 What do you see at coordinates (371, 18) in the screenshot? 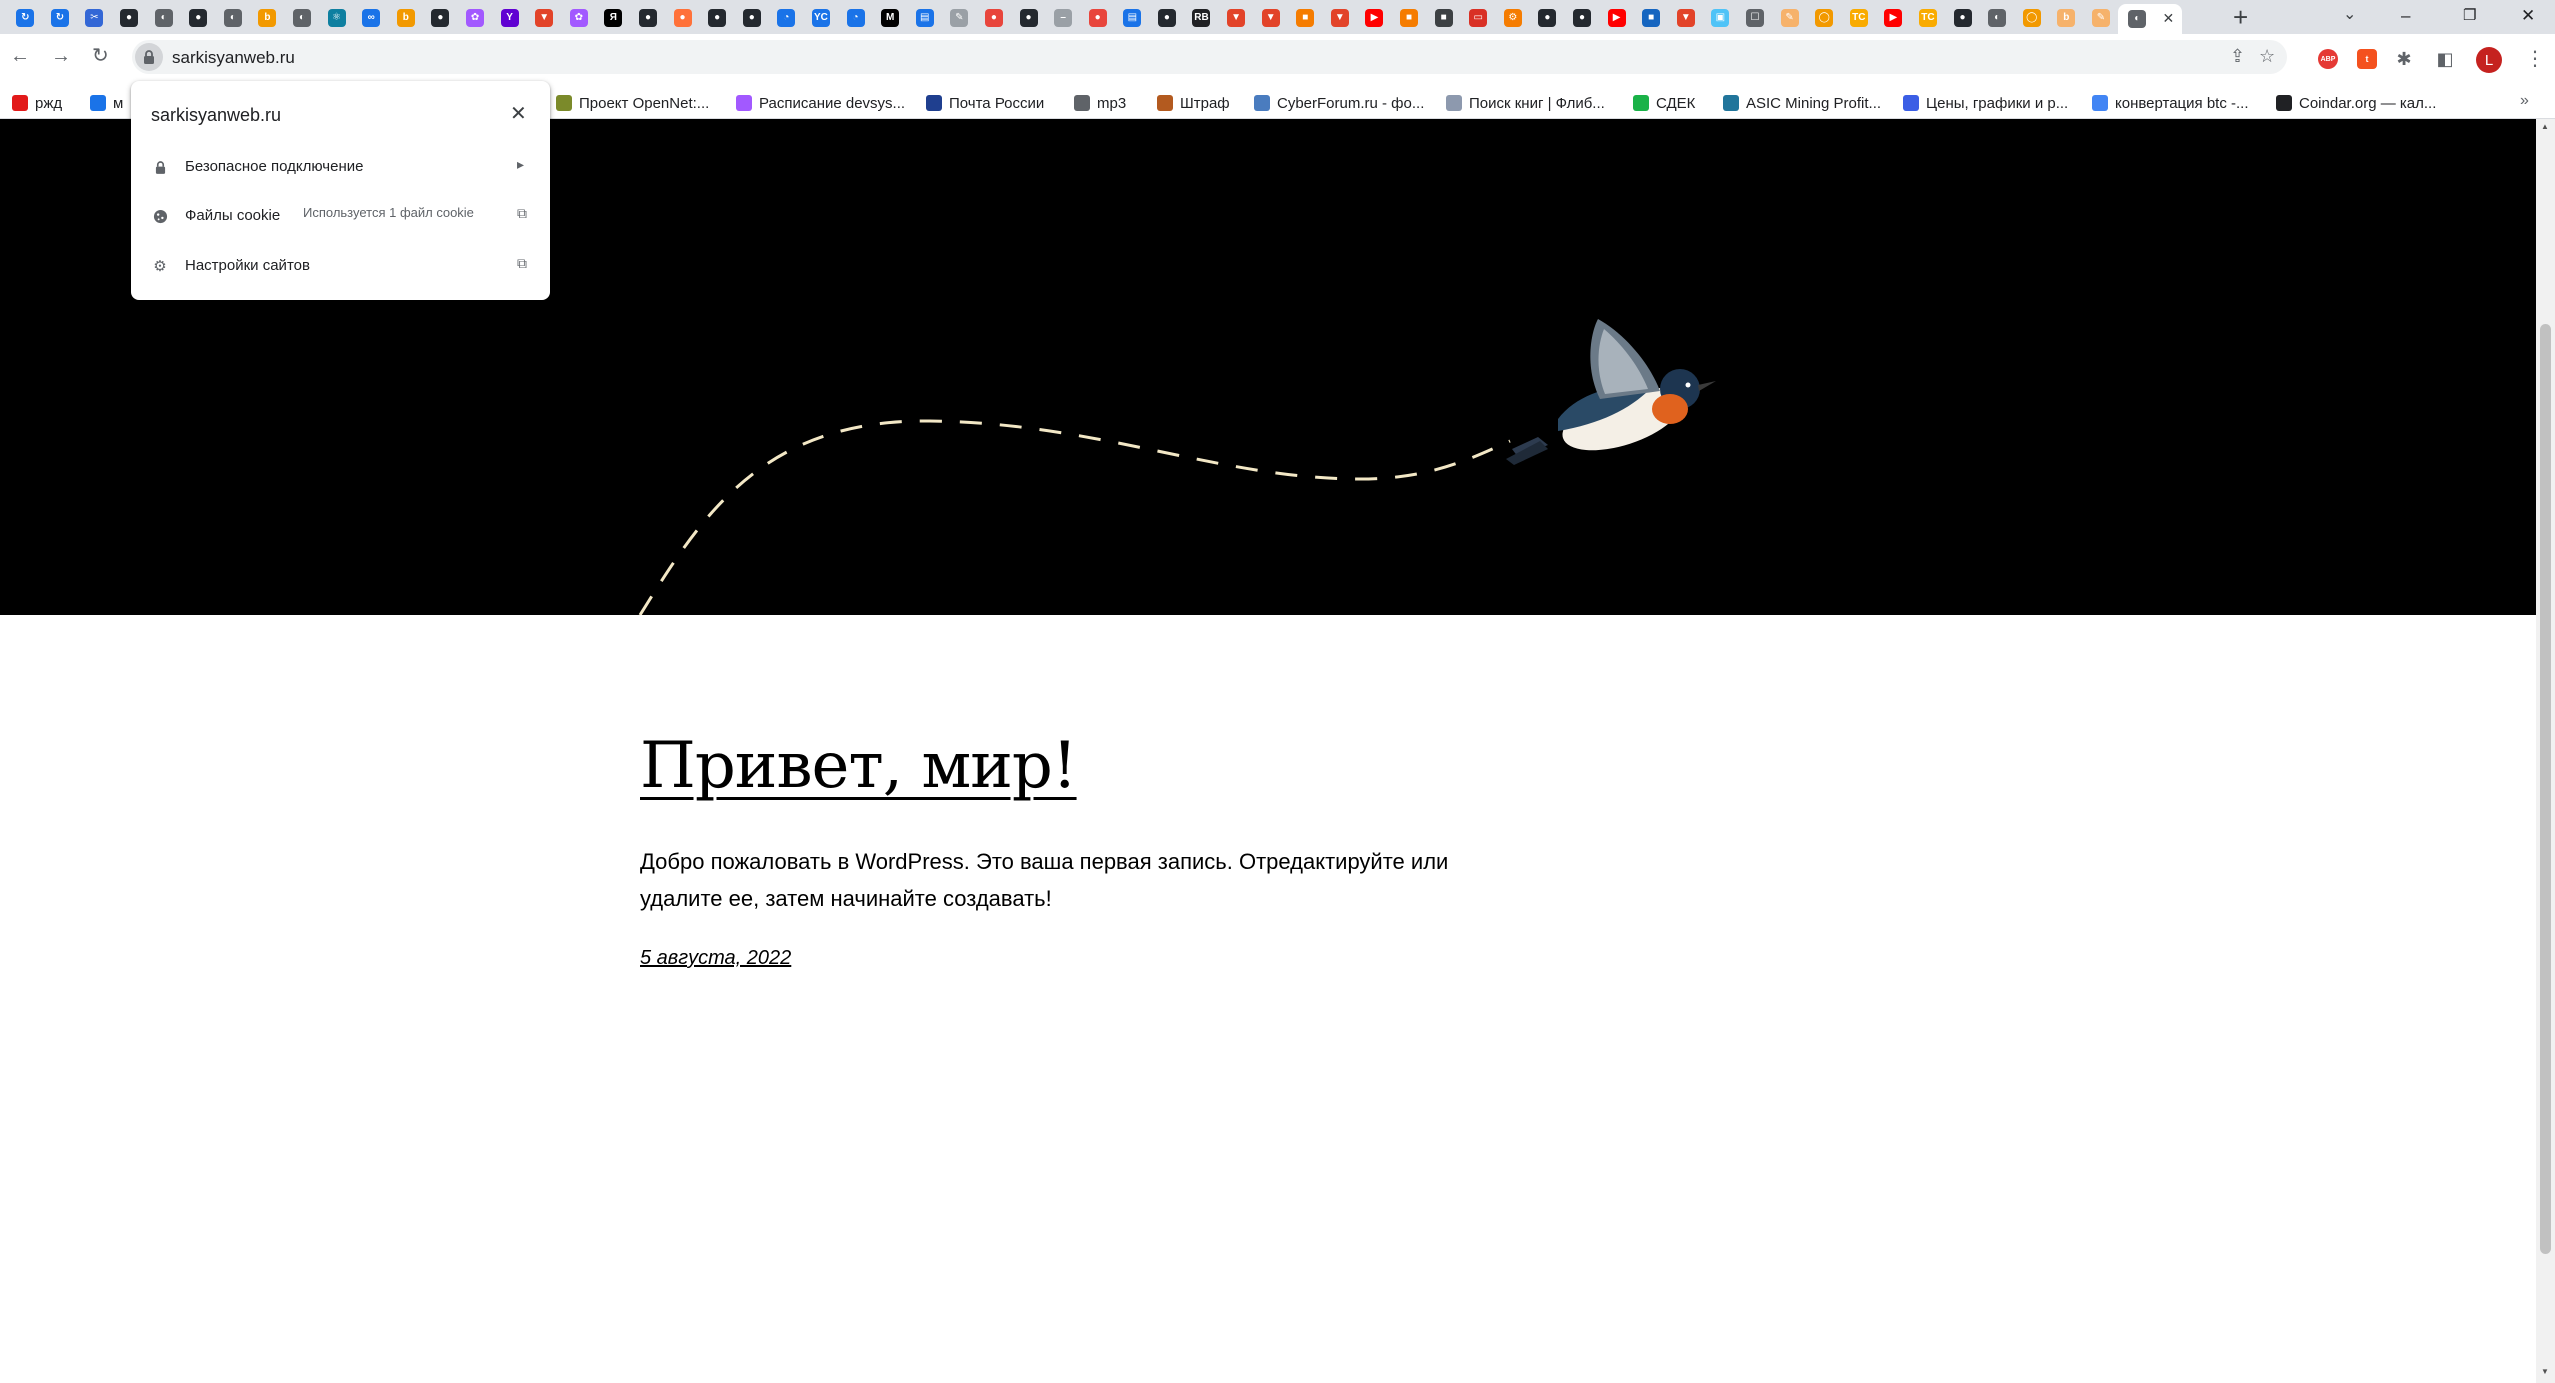
I see `browser-tab: ∞` at bounding box center [371, 18].